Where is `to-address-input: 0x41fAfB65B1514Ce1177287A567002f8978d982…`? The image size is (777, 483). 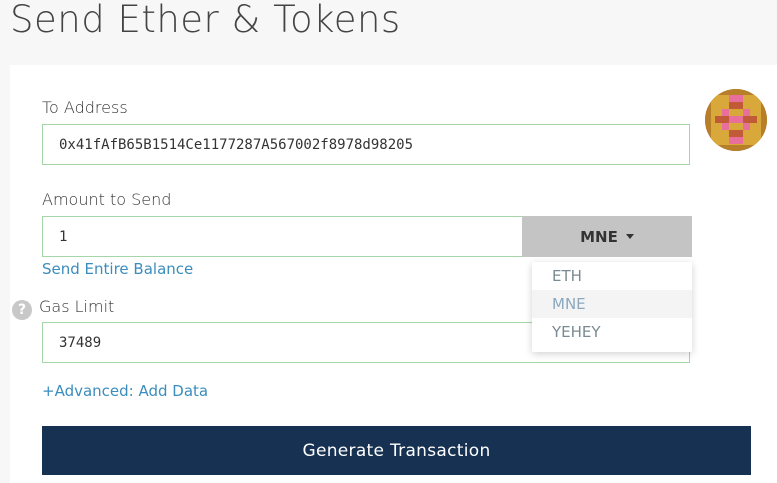 to-address-input: 0x41fAfB65B1514Ce1177287A567002f8978d982… is located at coordinates (366, 144).